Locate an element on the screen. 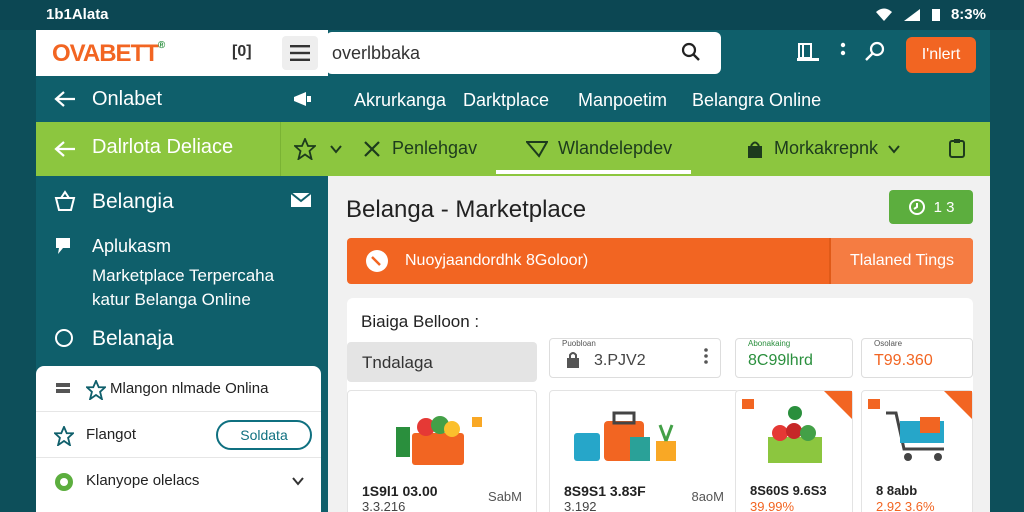 This screenshot has height=512, width=1024. nav1-item-2: Darktplace is located at coordinates (506, 100).